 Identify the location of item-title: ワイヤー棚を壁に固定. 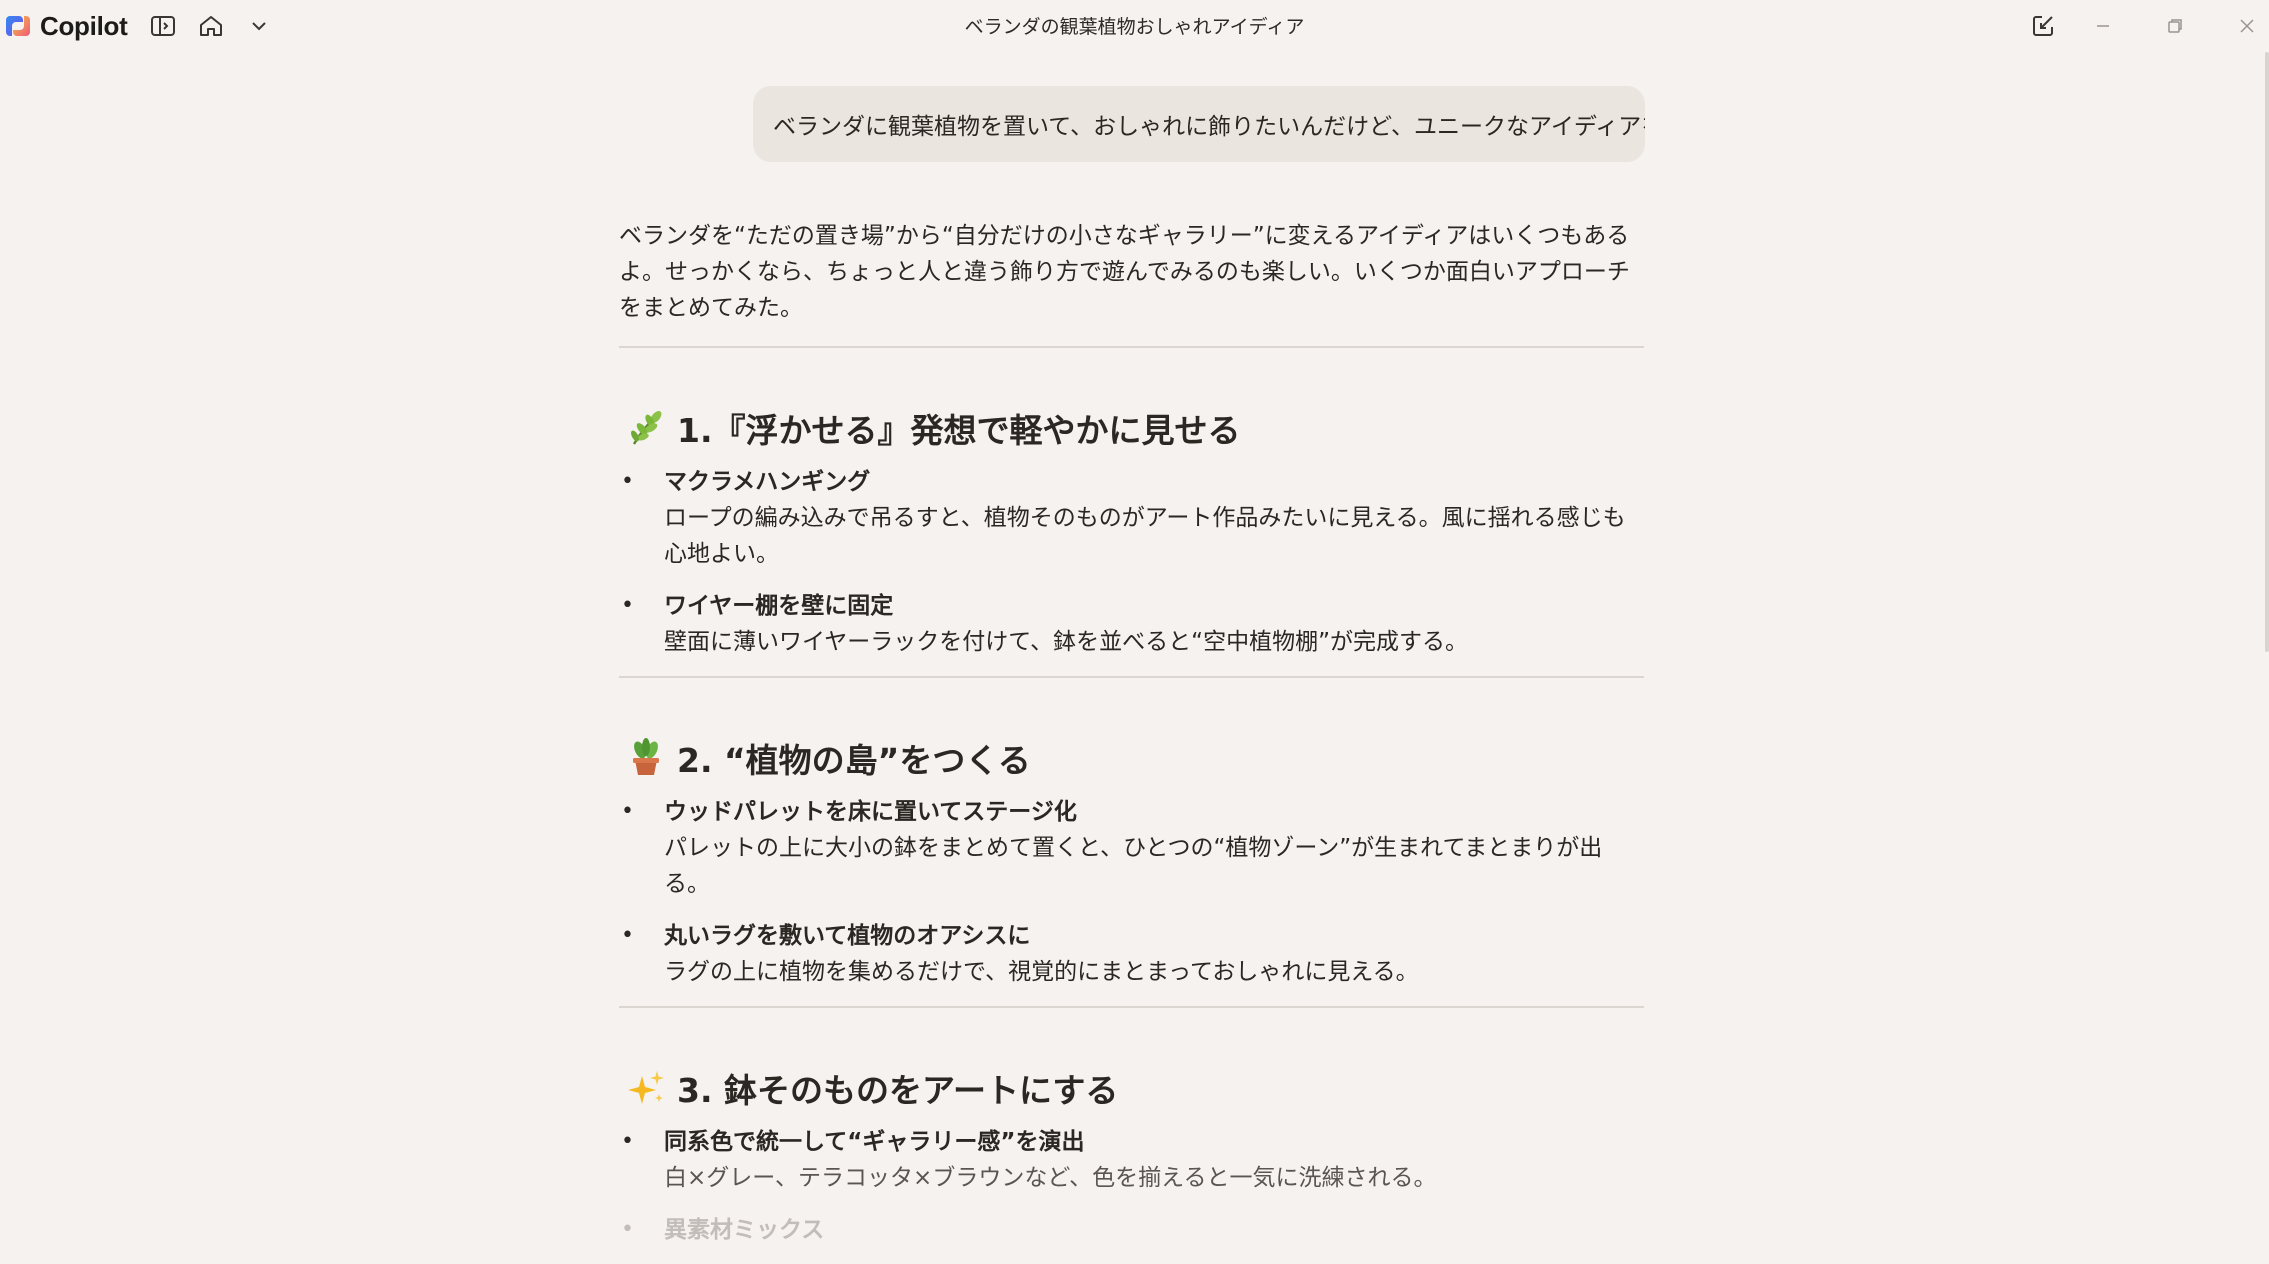
(779, 606).